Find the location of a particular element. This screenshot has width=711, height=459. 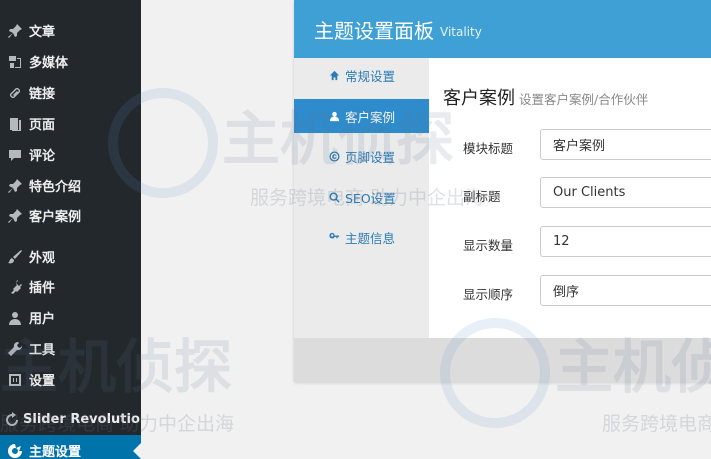

sidebar-item-clients: 客户案例 is located at coordinates (70, 215).